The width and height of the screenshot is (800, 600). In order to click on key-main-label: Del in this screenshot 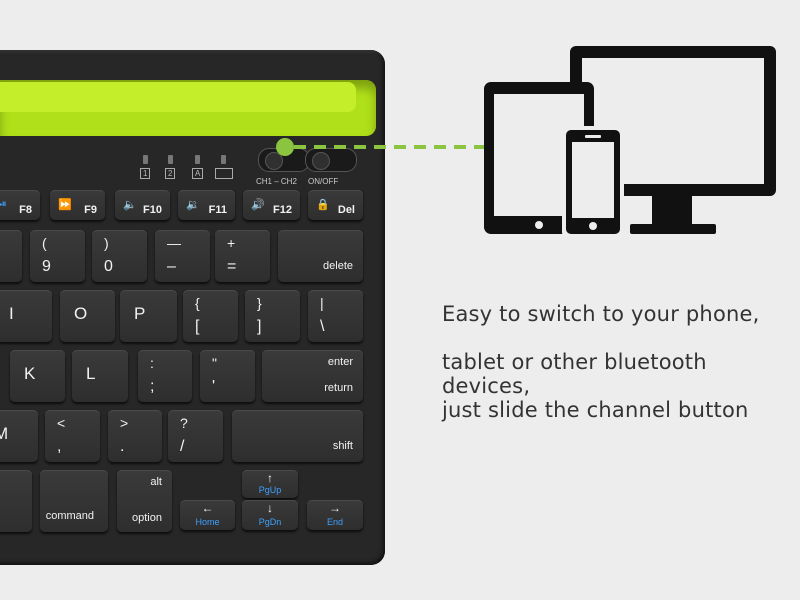, I will do `click(346, 210)`.